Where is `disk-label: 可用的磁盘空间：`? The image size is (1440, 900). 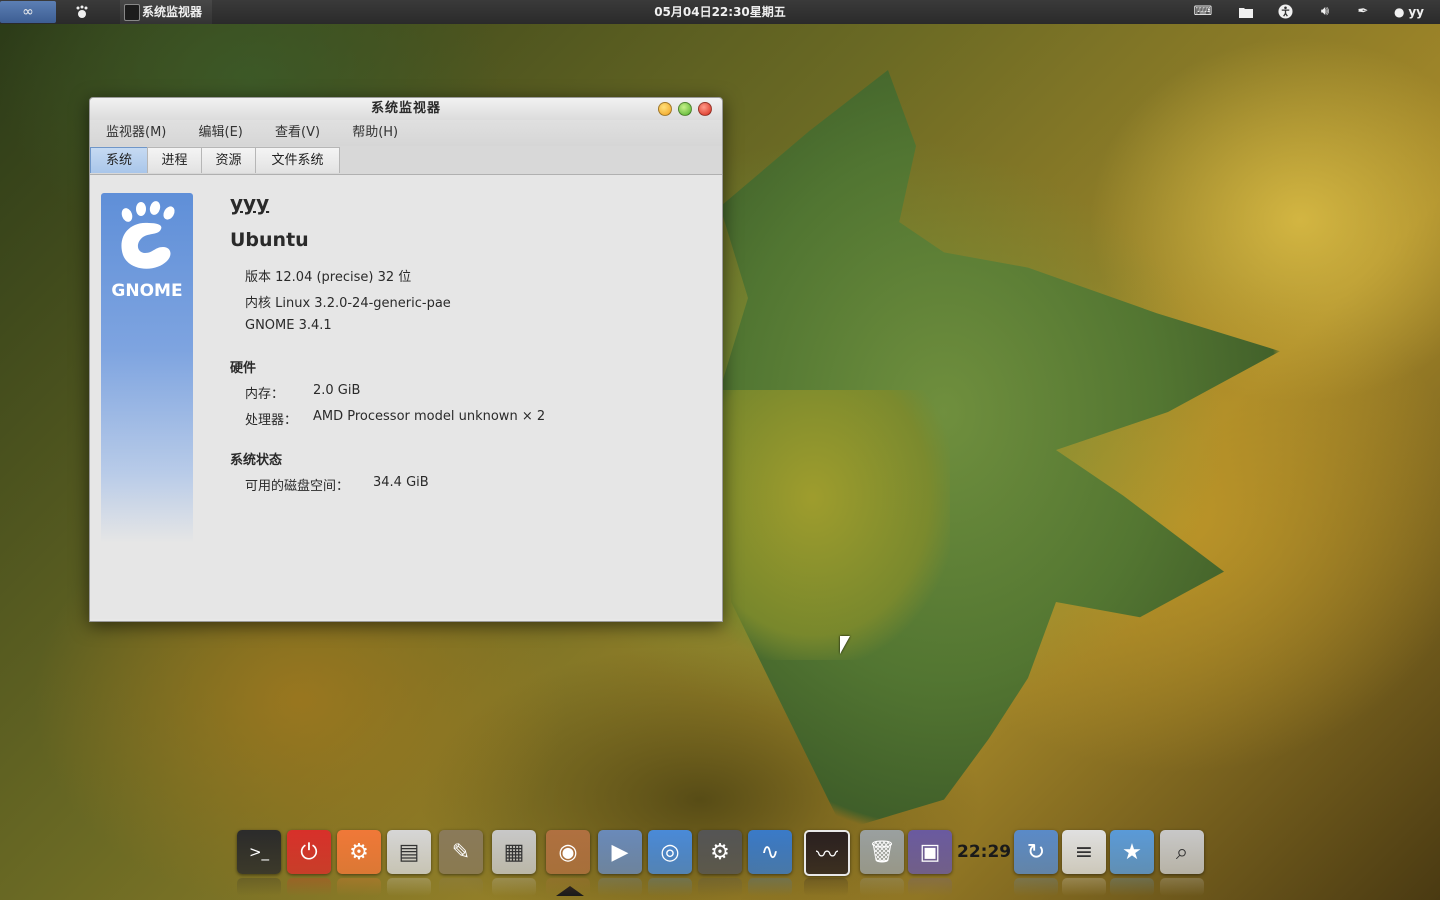
disk-label: 可用的磁盘空间： is located at coordinates (297, 486).